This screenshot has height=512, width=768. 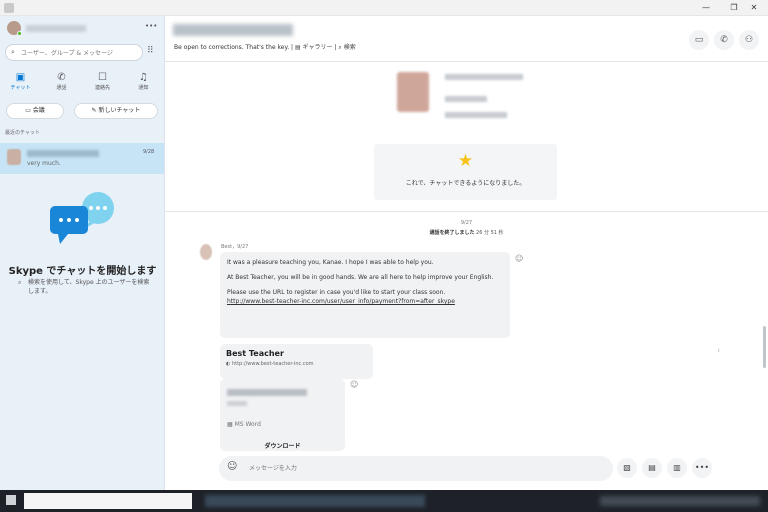 What do you see at coordinates (80, 53) in the screenshot?
I see `search-input` at bounding box center [80, 53].